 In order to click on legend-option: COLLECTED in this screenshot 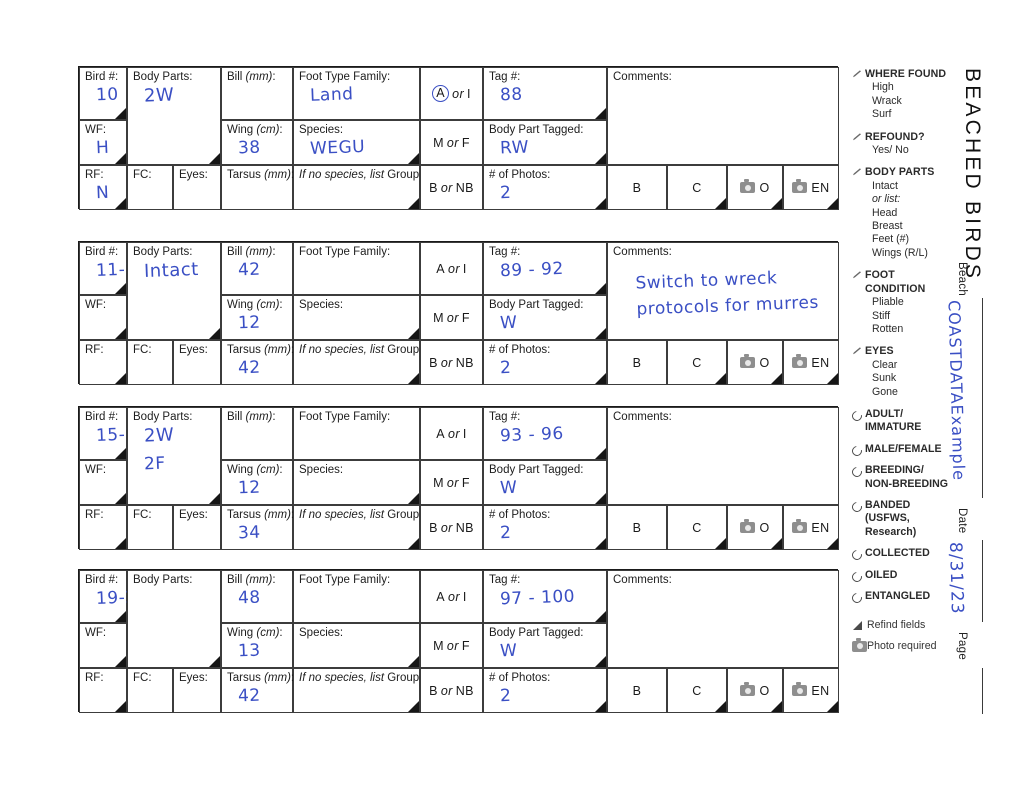, I will do `click(903, 555)`.